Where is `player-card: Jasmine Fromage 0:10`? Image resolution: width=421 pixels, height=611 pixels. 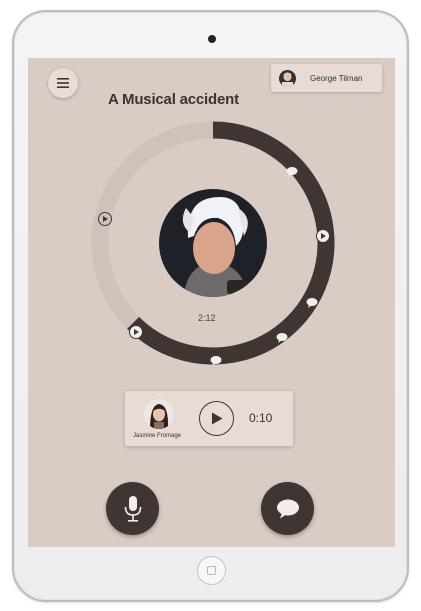
player-card: Jasmine Fromage 0:10 is located at coordinates (209, 418).